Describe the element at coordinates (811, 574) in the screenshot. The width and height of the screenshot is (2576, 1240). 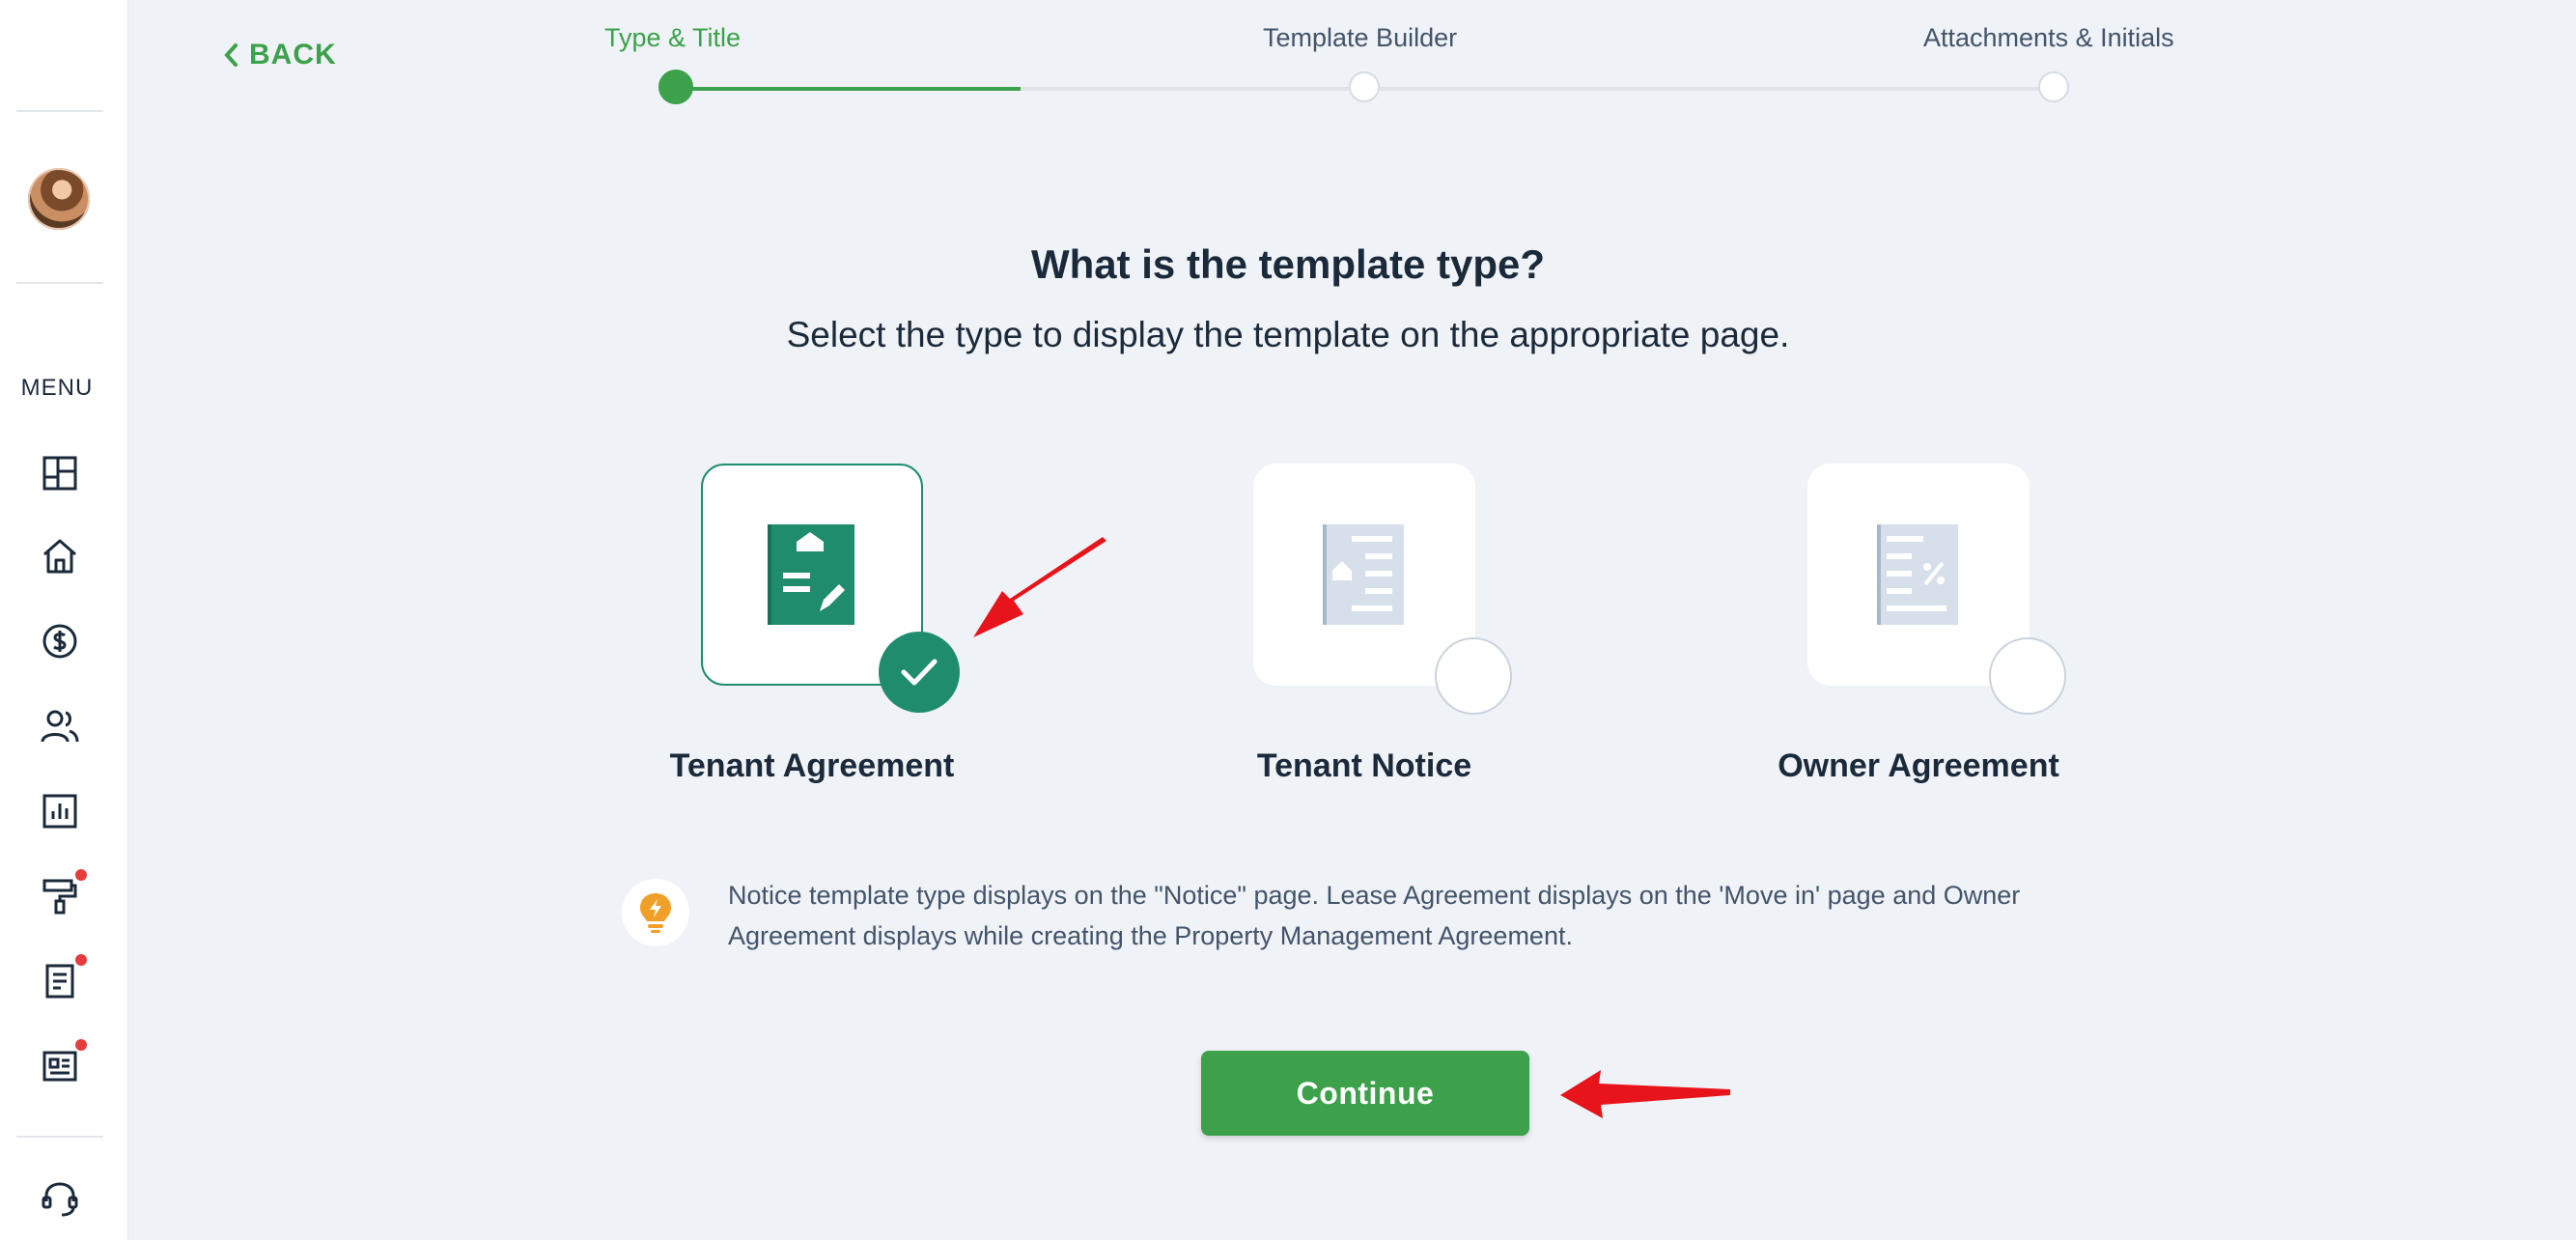
I see `tenant-agreement-icon` at that location.